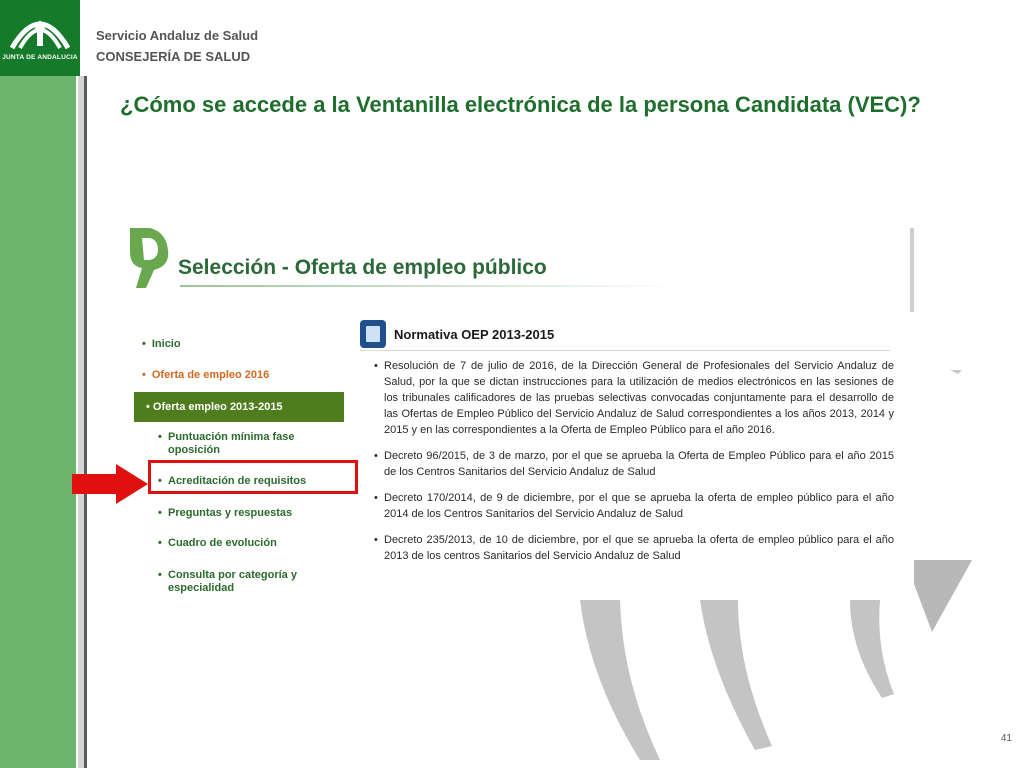 This screenshot has width=1024, height=768. Describe the element at coordinates (217, 407) in the screenshot. I see `nav-item-label: Oferta empleo 2013-2015` at that location.